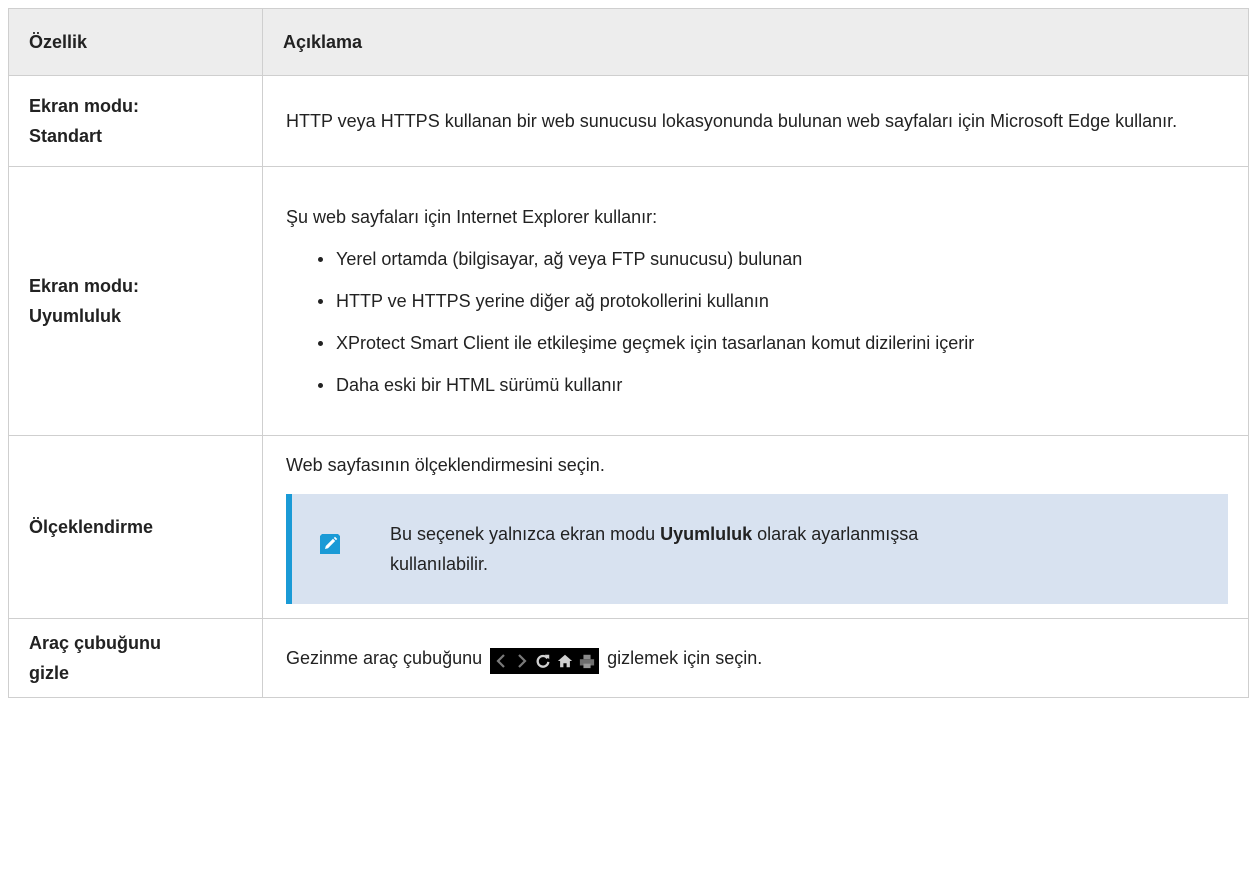 Image resolution: width=1256 pixels, height=880 pixels. I want to click on property-name-cell: Araç çubuğunu gizle, so click(135, 658).